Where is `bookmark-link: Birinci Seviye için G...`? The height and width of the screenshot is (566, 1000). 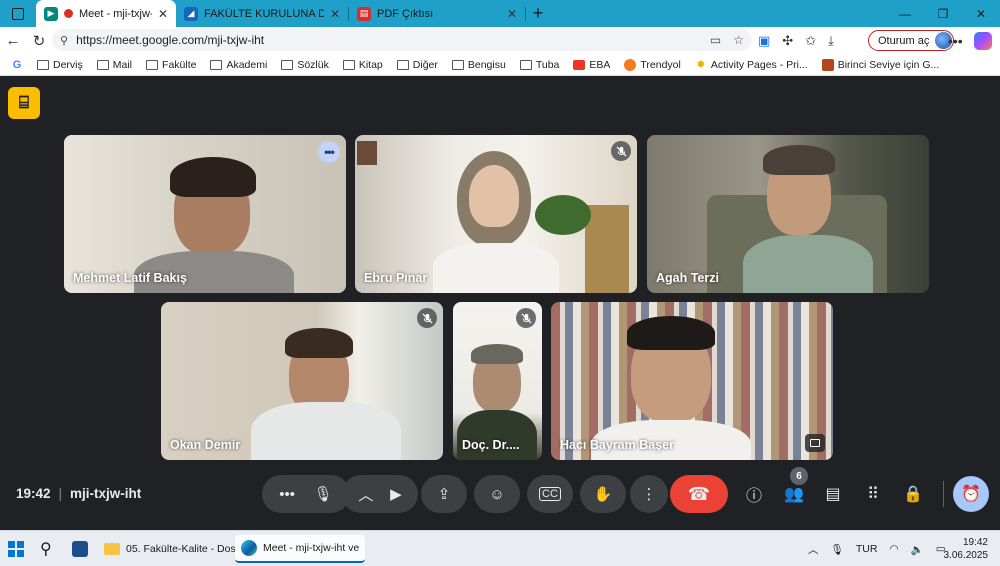 bookmark-link: Birinci Seviye için G... is located at coordinates (881, 64).